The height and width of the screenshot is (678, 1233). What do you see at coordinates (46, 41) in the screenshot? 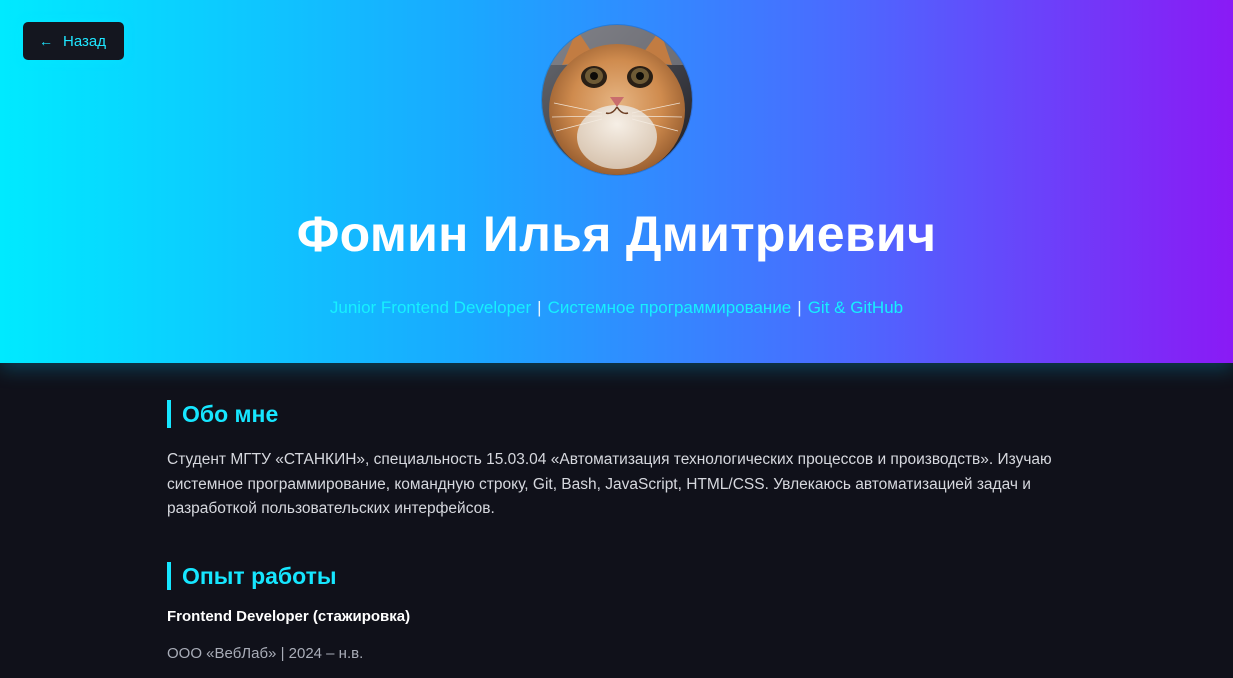
I see `arrow-left-icon: ←` at bounding box center [46, 41].